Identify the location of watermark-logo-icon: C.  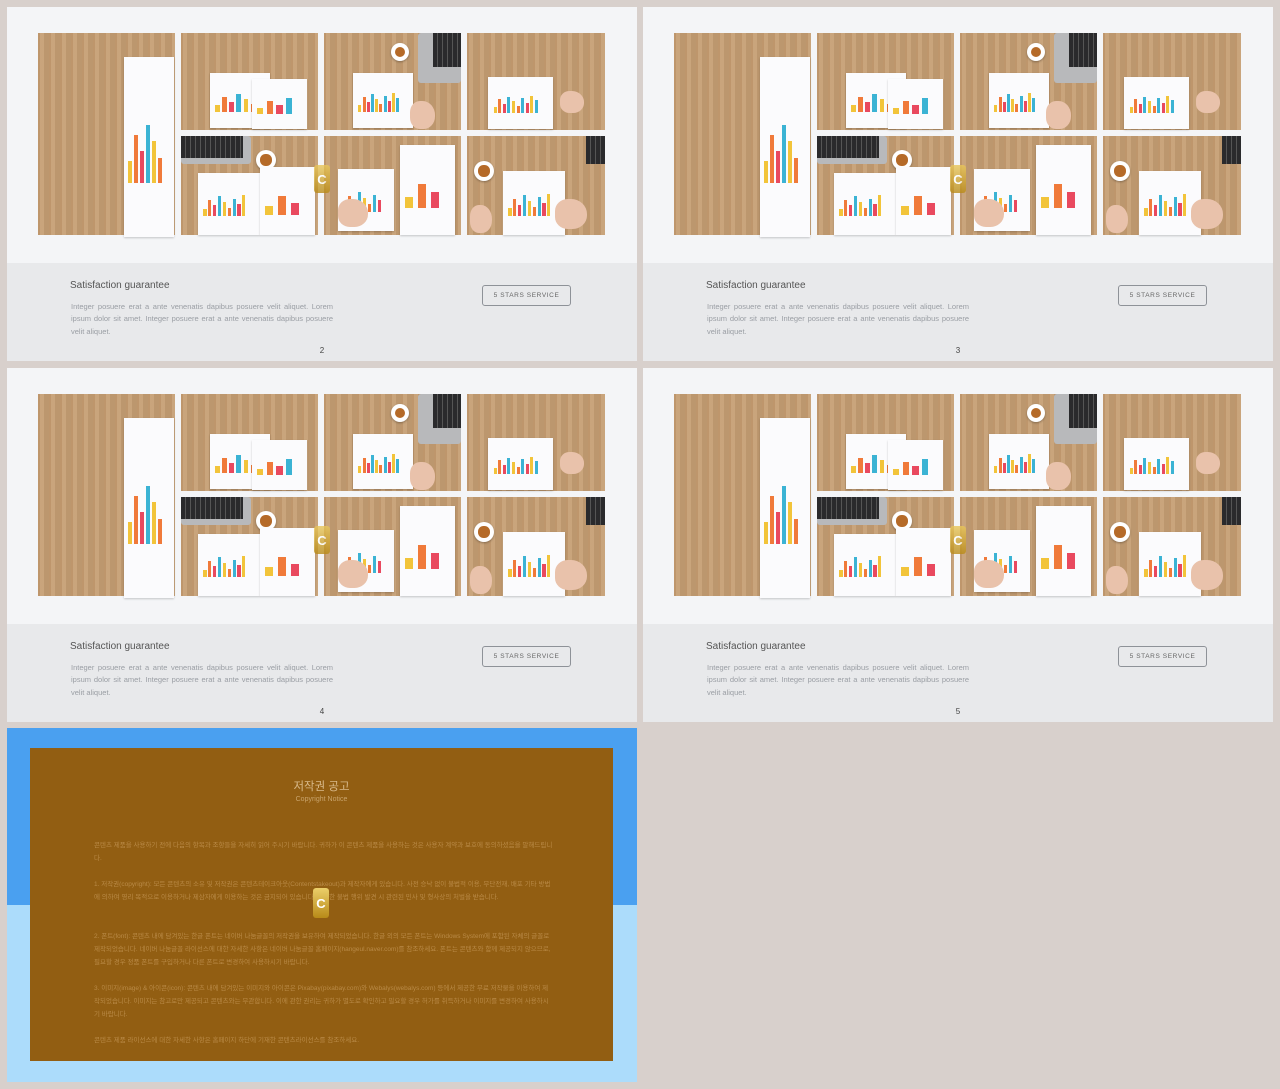
(322, 179).